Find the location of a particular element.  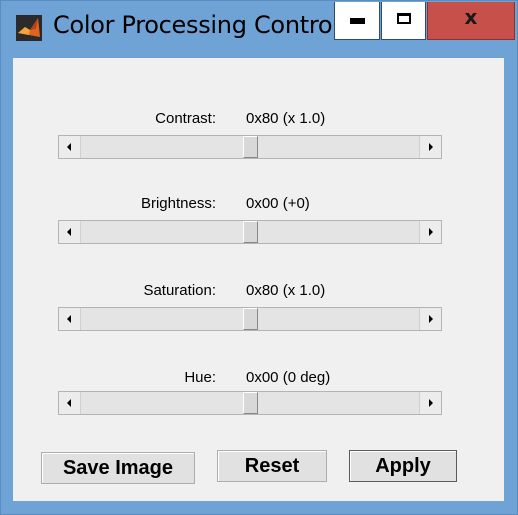

close-button: x is located at coordinates (471, 21).